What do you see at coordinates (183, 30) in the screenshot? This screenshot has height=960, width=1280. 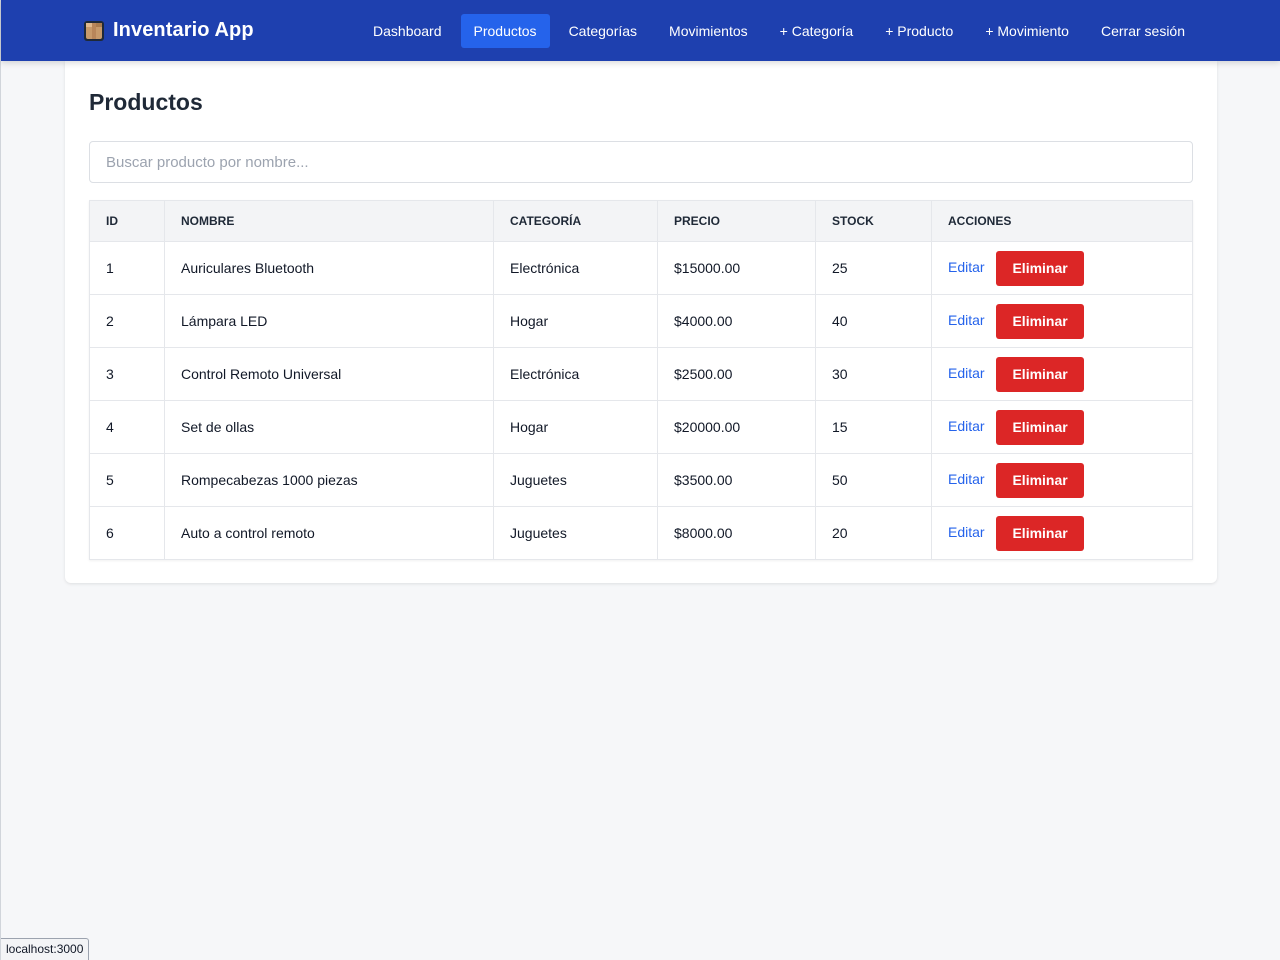 I see `brand-title: Inventario App` at bounding box center [183, 30].